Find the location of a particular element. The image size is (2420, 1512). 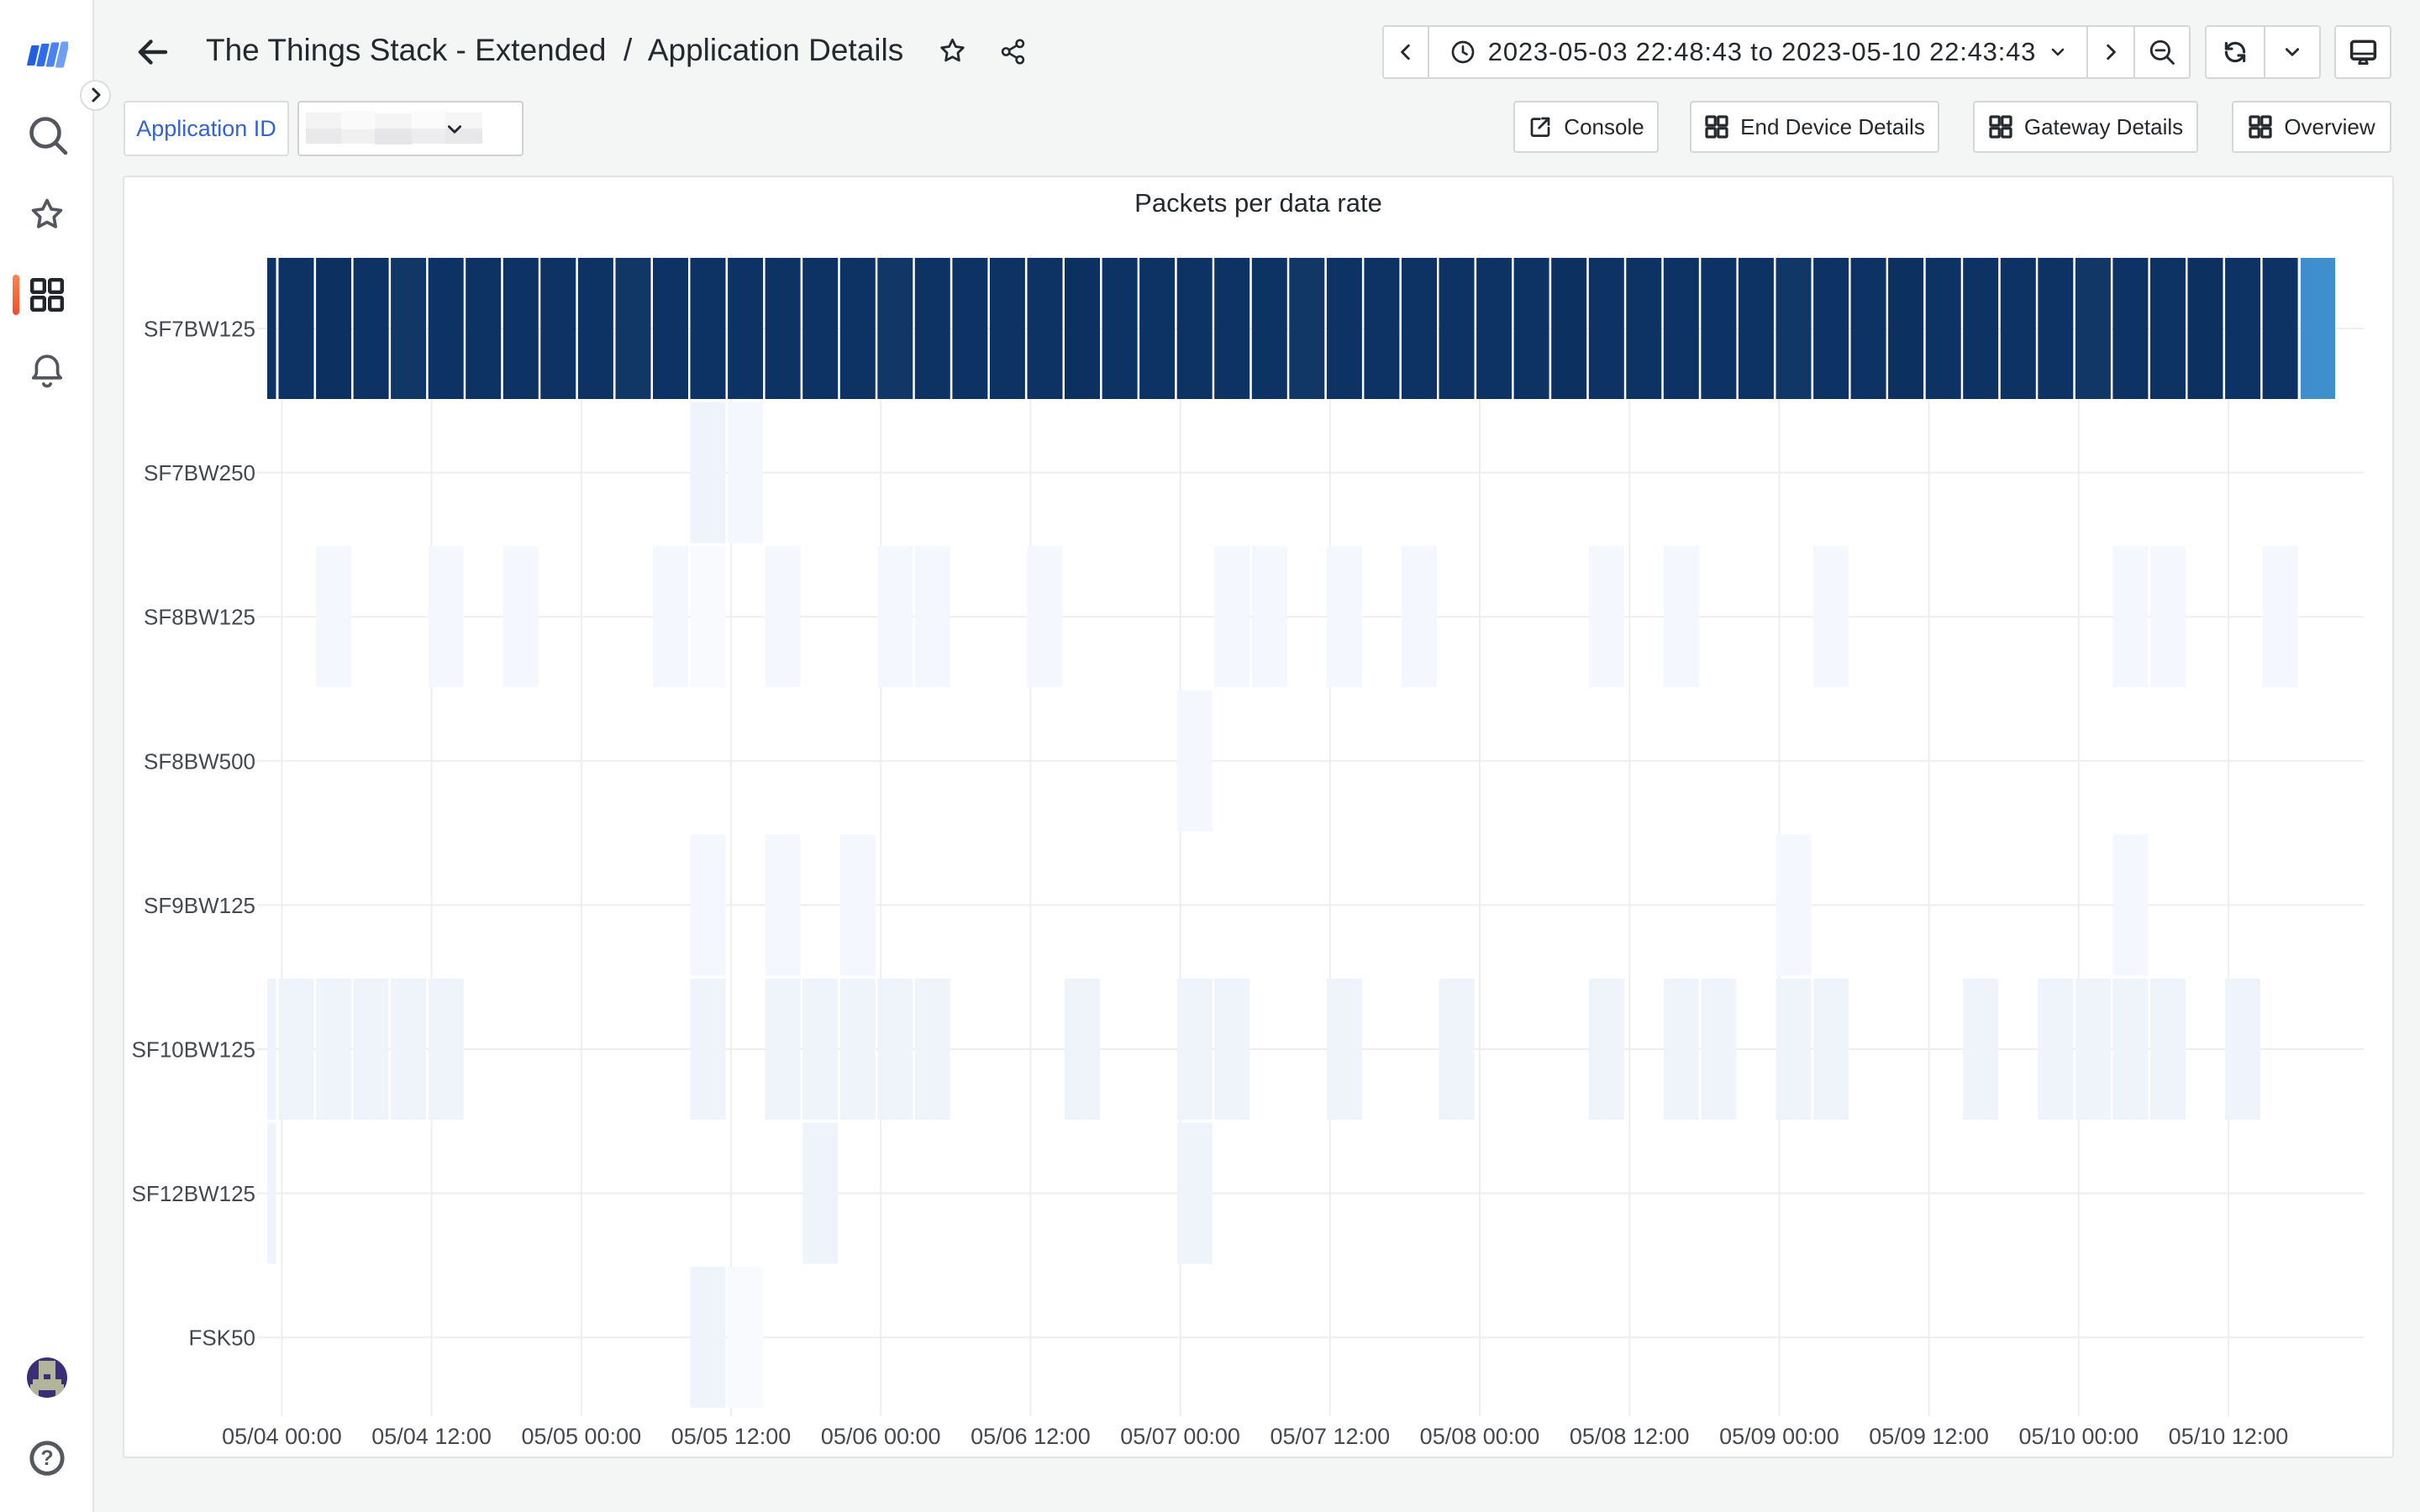

svg-text: 05/05 12:00 is located at coordinates (732, 1436).